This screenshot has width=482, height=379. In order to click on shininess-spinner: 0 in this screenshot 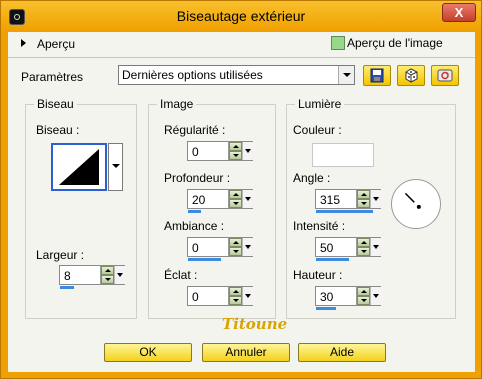, I will do `click(220, 296)`.